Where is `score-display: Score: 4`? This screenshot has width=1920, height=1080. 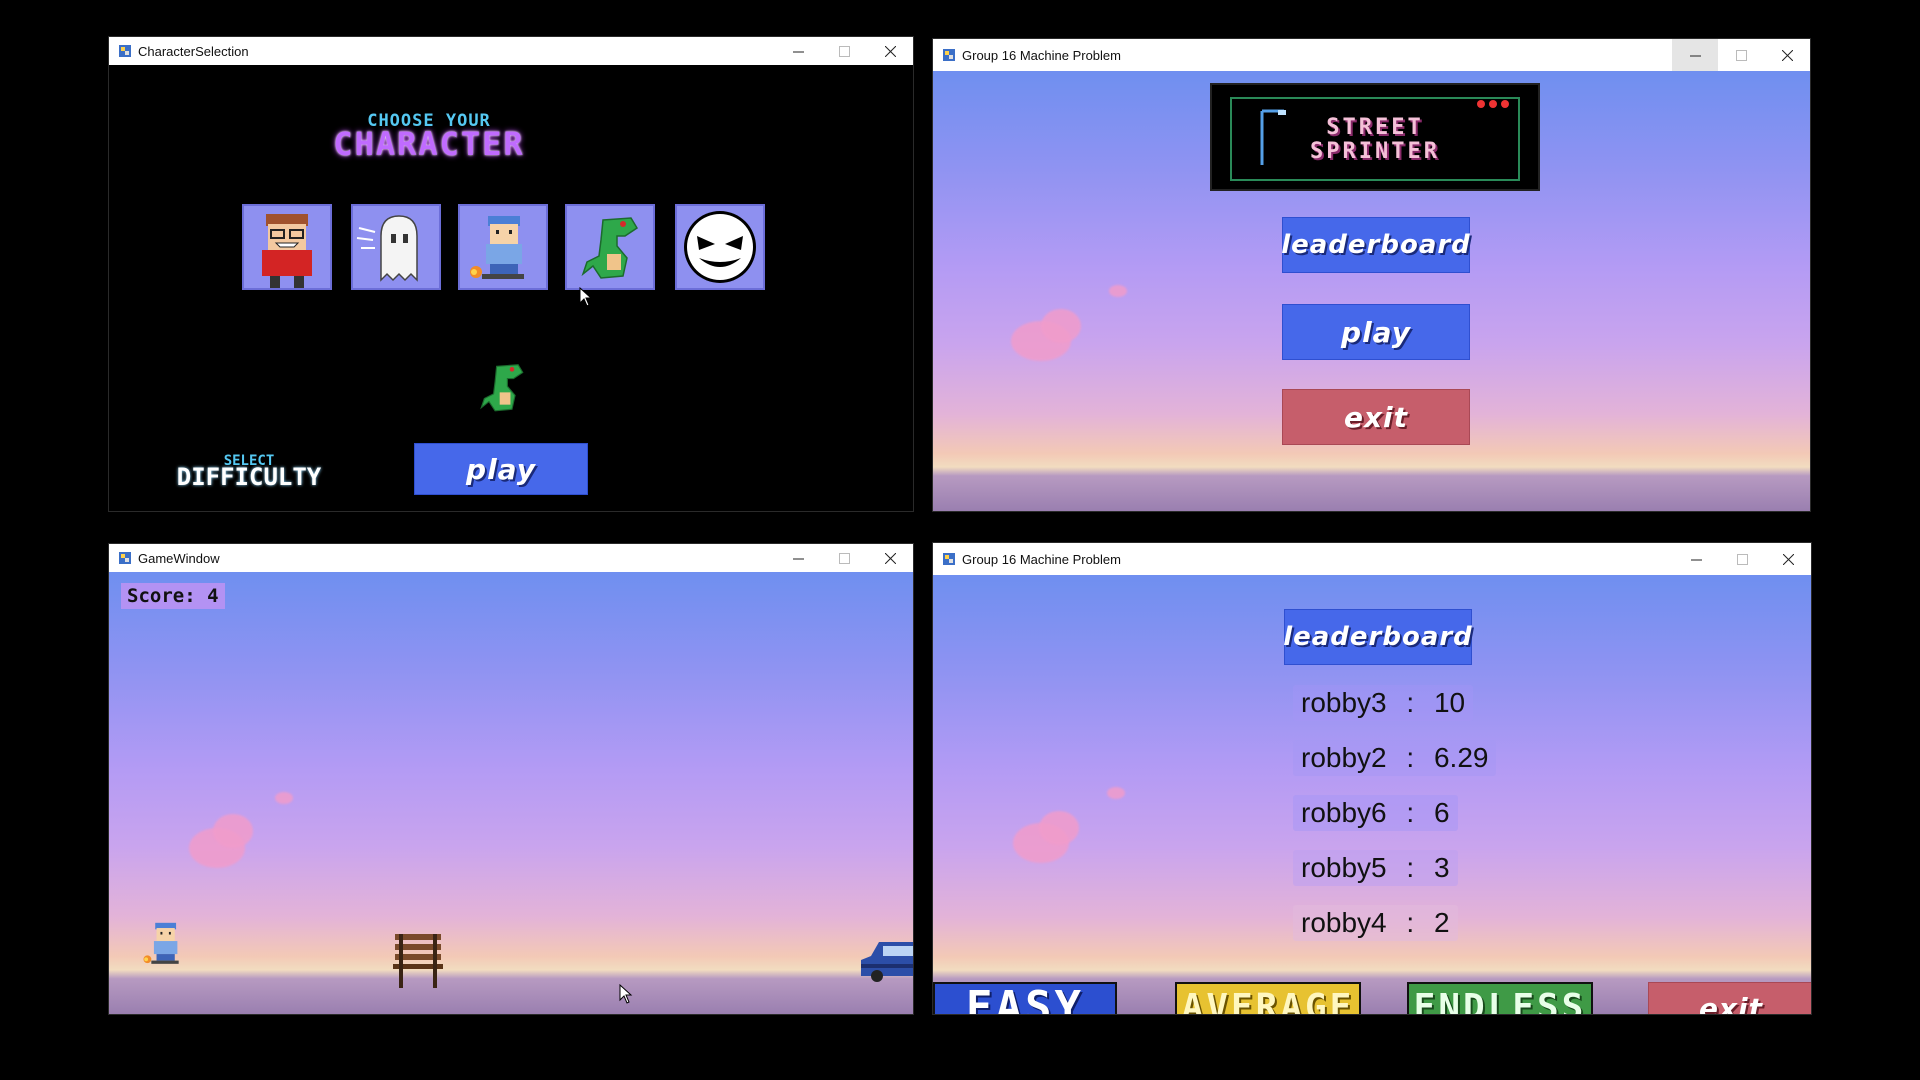
score-display: Score: 4 is located at coordinates (173, 596).